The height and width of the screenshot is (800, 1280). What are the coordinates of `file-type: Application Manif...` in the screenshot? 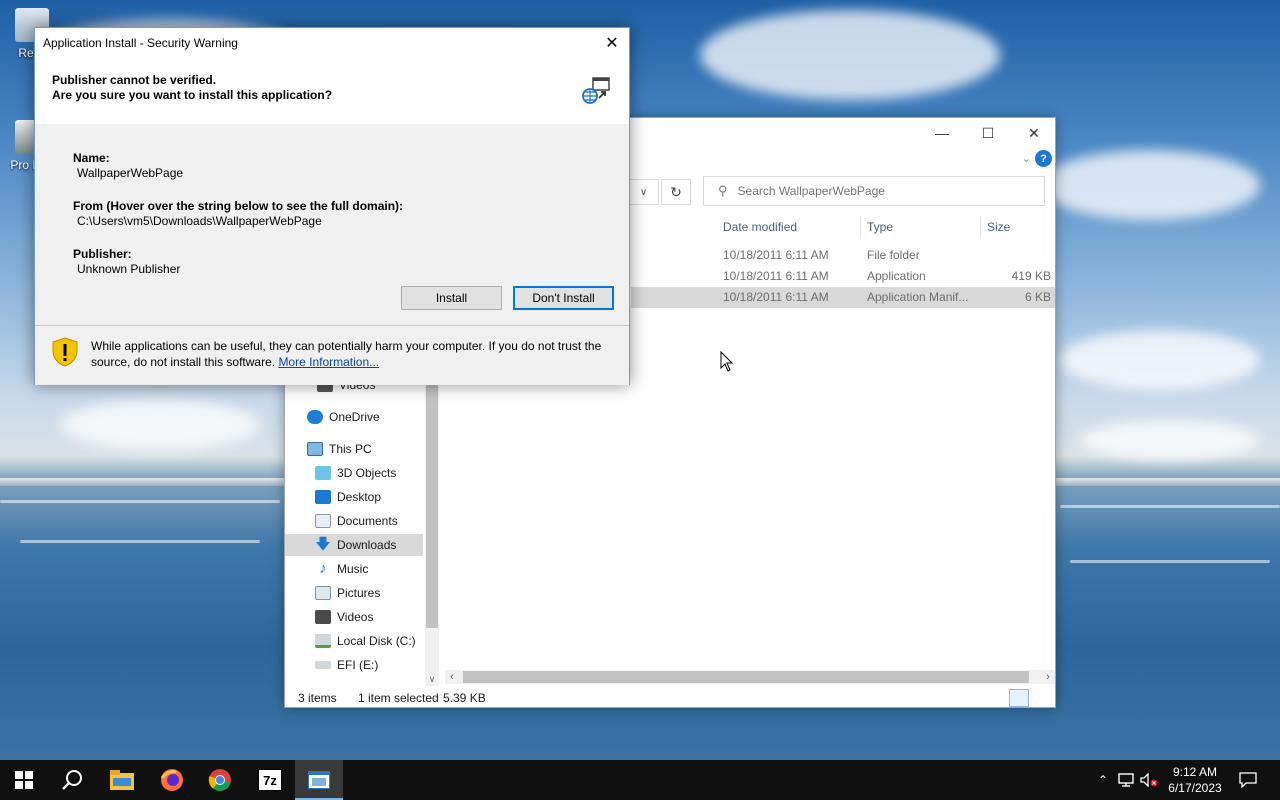 It's located at (918, 297).